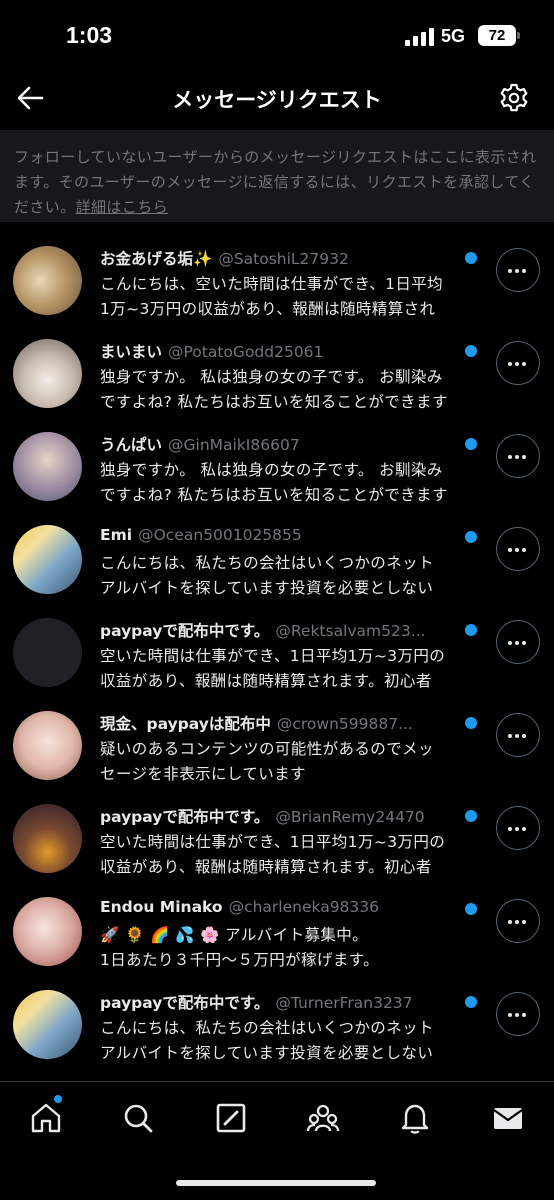 This screenshot has height=1200, width=554. I want to click on home-badge-dot, so click(58, 1099).